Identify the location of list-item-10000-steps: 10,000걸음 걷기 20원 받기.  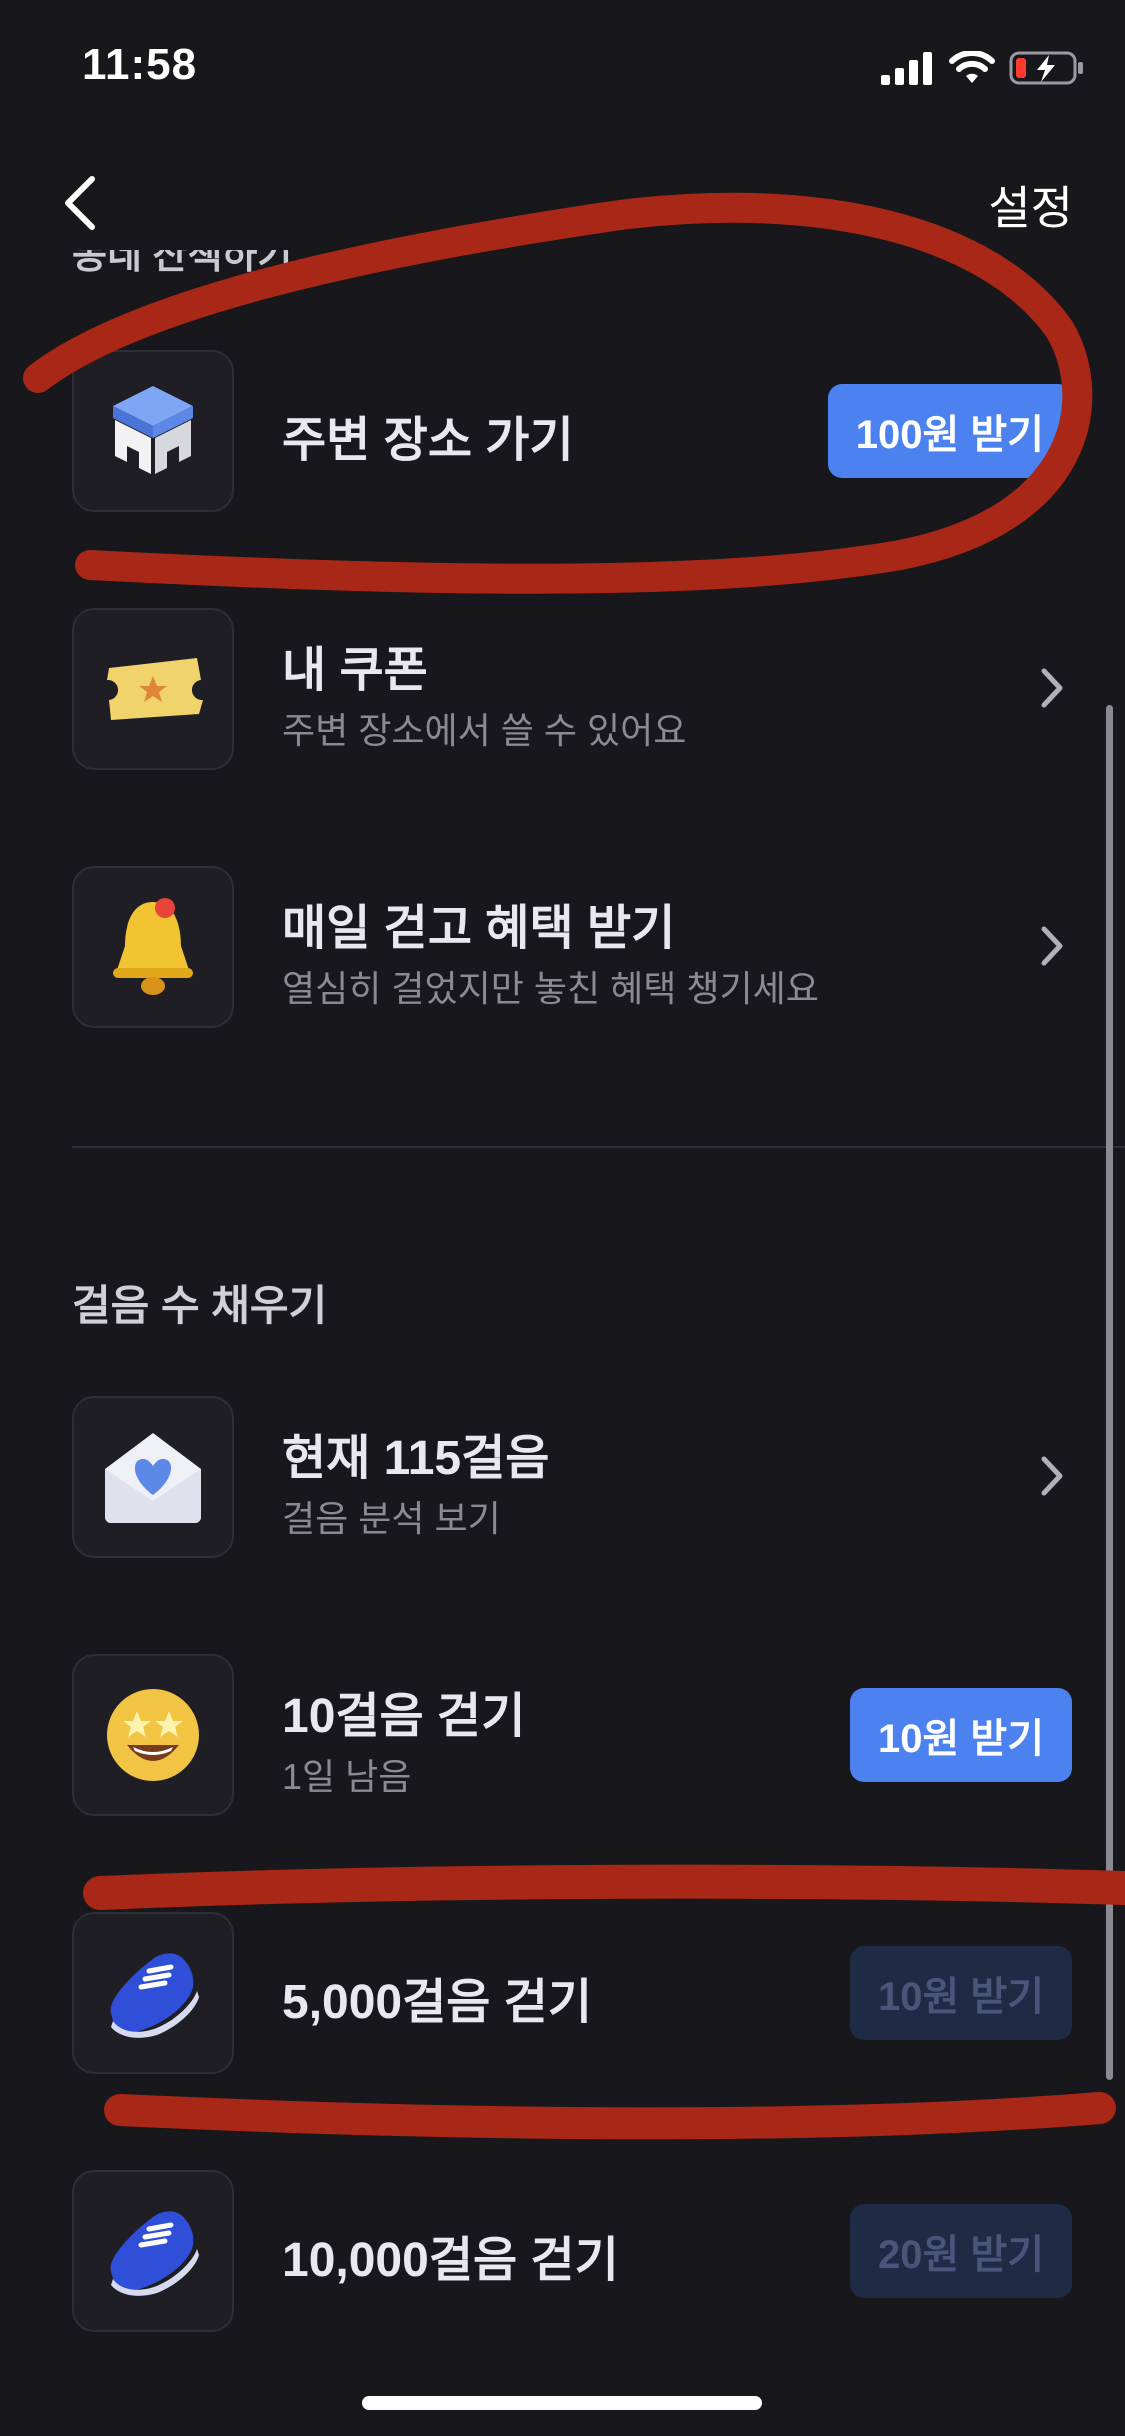
(572, 2251).